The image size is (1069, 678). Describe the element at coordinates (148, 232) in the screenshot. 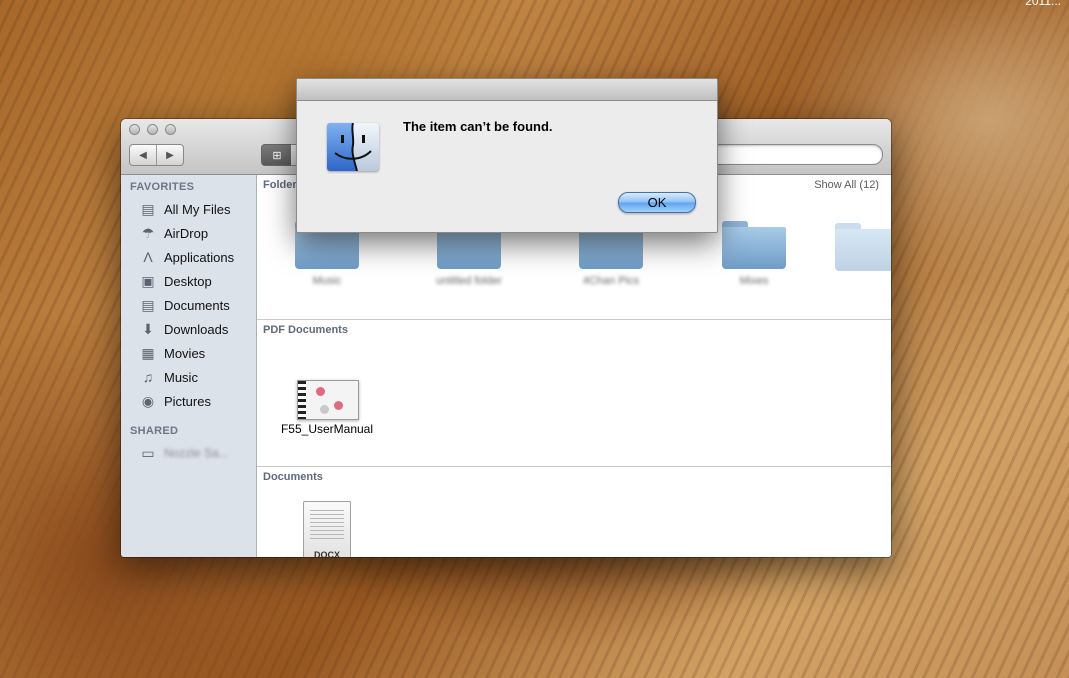

I see `airdrop-icon: ☂` at that location.